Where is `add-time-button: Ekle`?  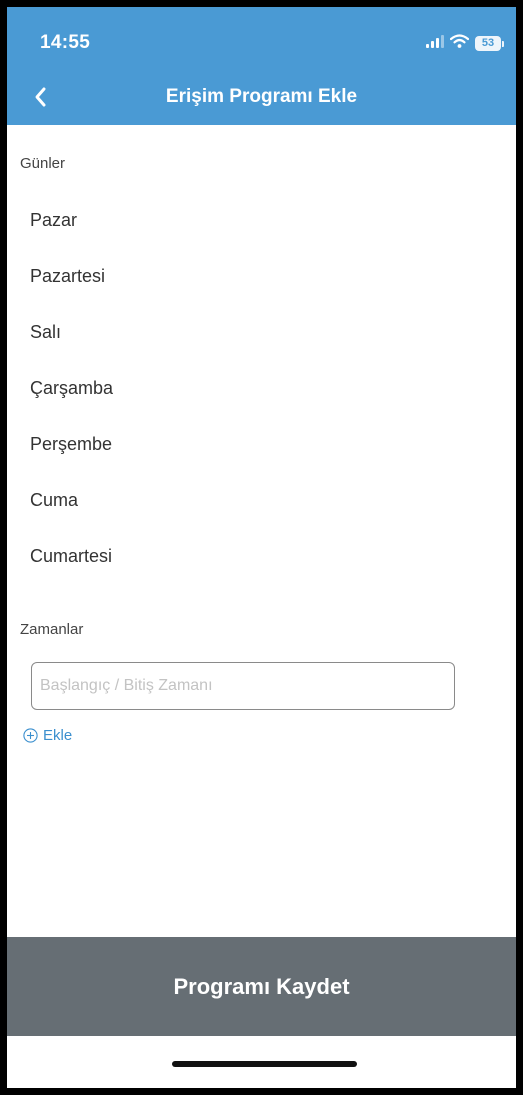
add-time-button: Ekle is located at coordinates (47, 735).